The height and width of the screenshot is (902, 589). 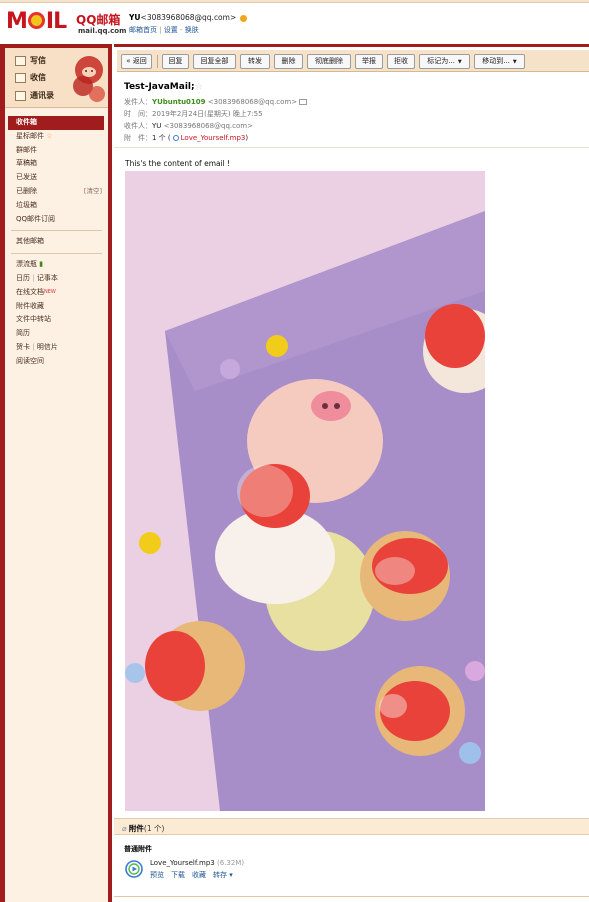 I want to click on paperclip-icon: ⌀, so click(x=124, y=828).